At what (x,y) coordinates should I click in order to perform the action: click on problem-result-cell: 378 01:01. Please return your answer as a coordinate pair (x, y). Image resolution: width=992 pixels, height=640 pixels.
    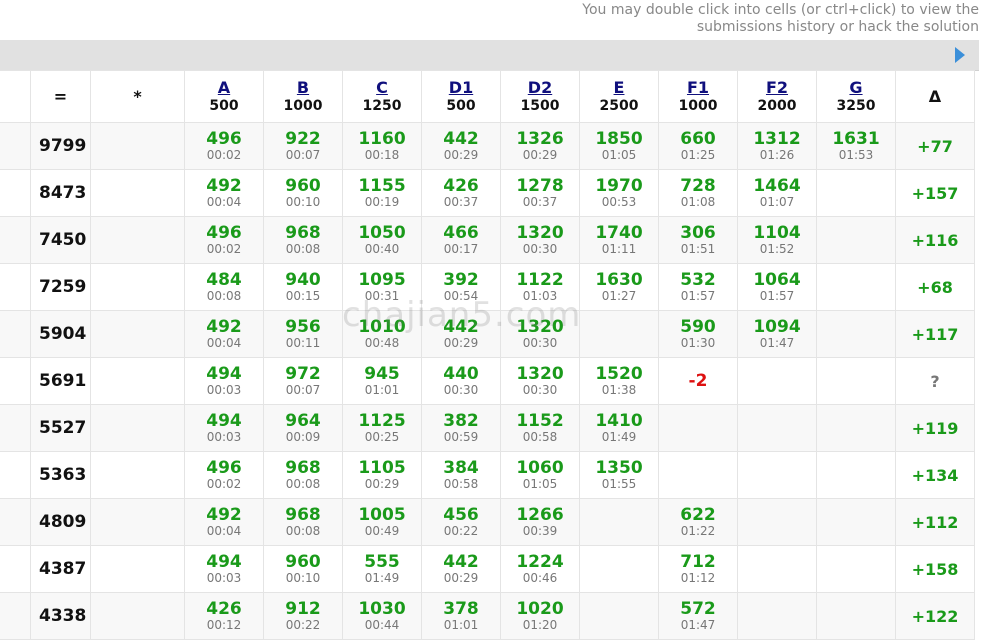
    Looking at the image, I should click on (461, 616).